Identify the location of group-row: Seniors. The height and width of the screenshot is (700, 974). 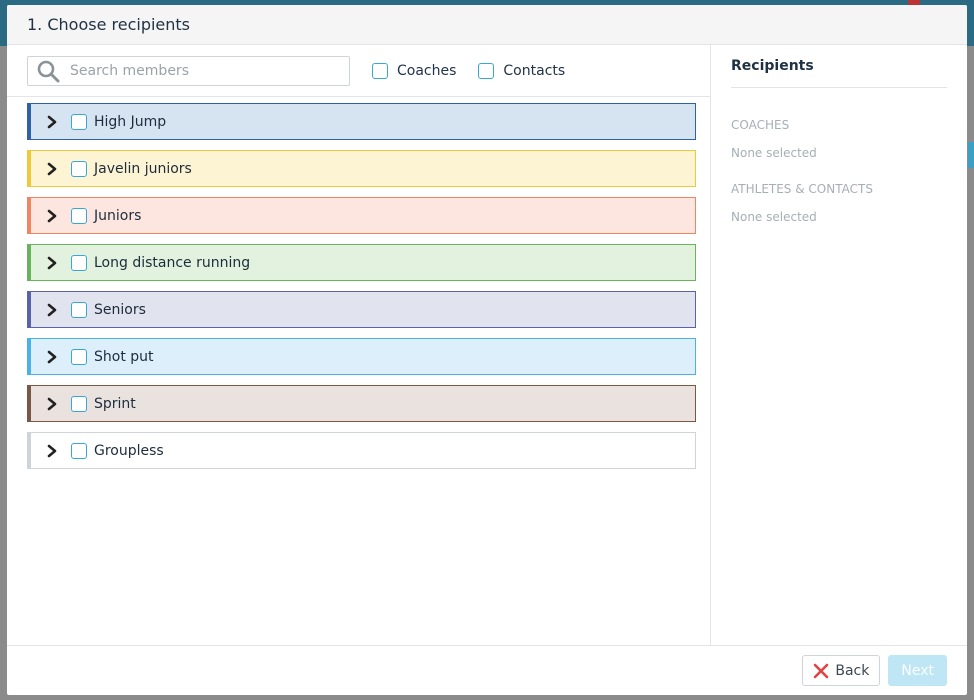
(361, 309).